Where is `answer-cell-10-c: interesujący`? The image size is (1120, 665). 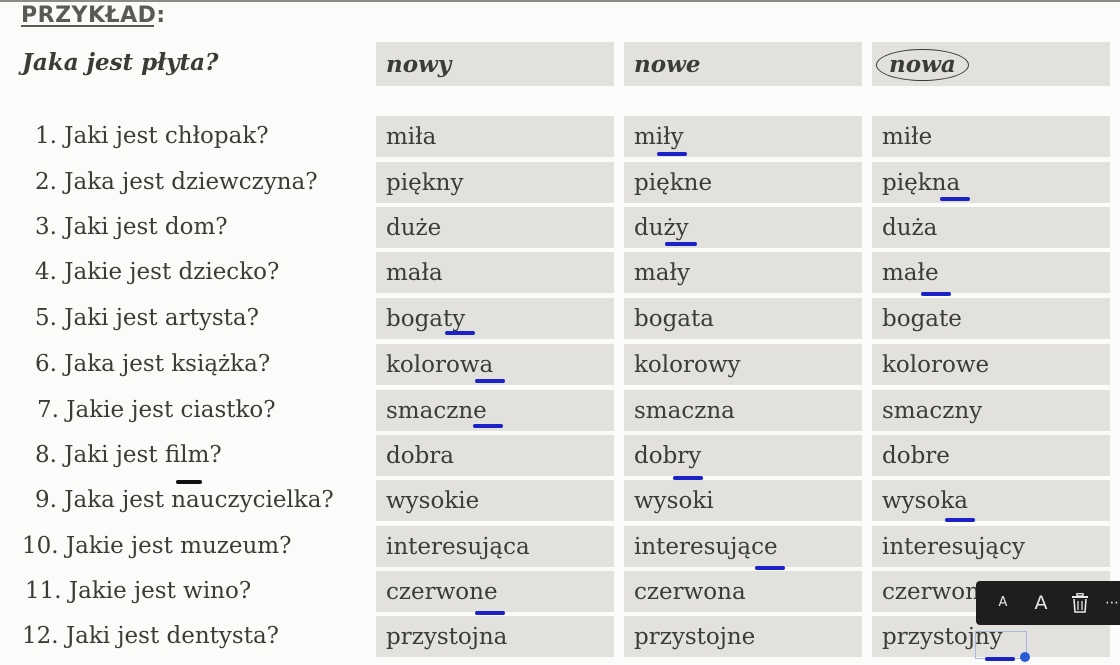 answer-cell-10-c: interesujący is located at coordinates (991, 546).